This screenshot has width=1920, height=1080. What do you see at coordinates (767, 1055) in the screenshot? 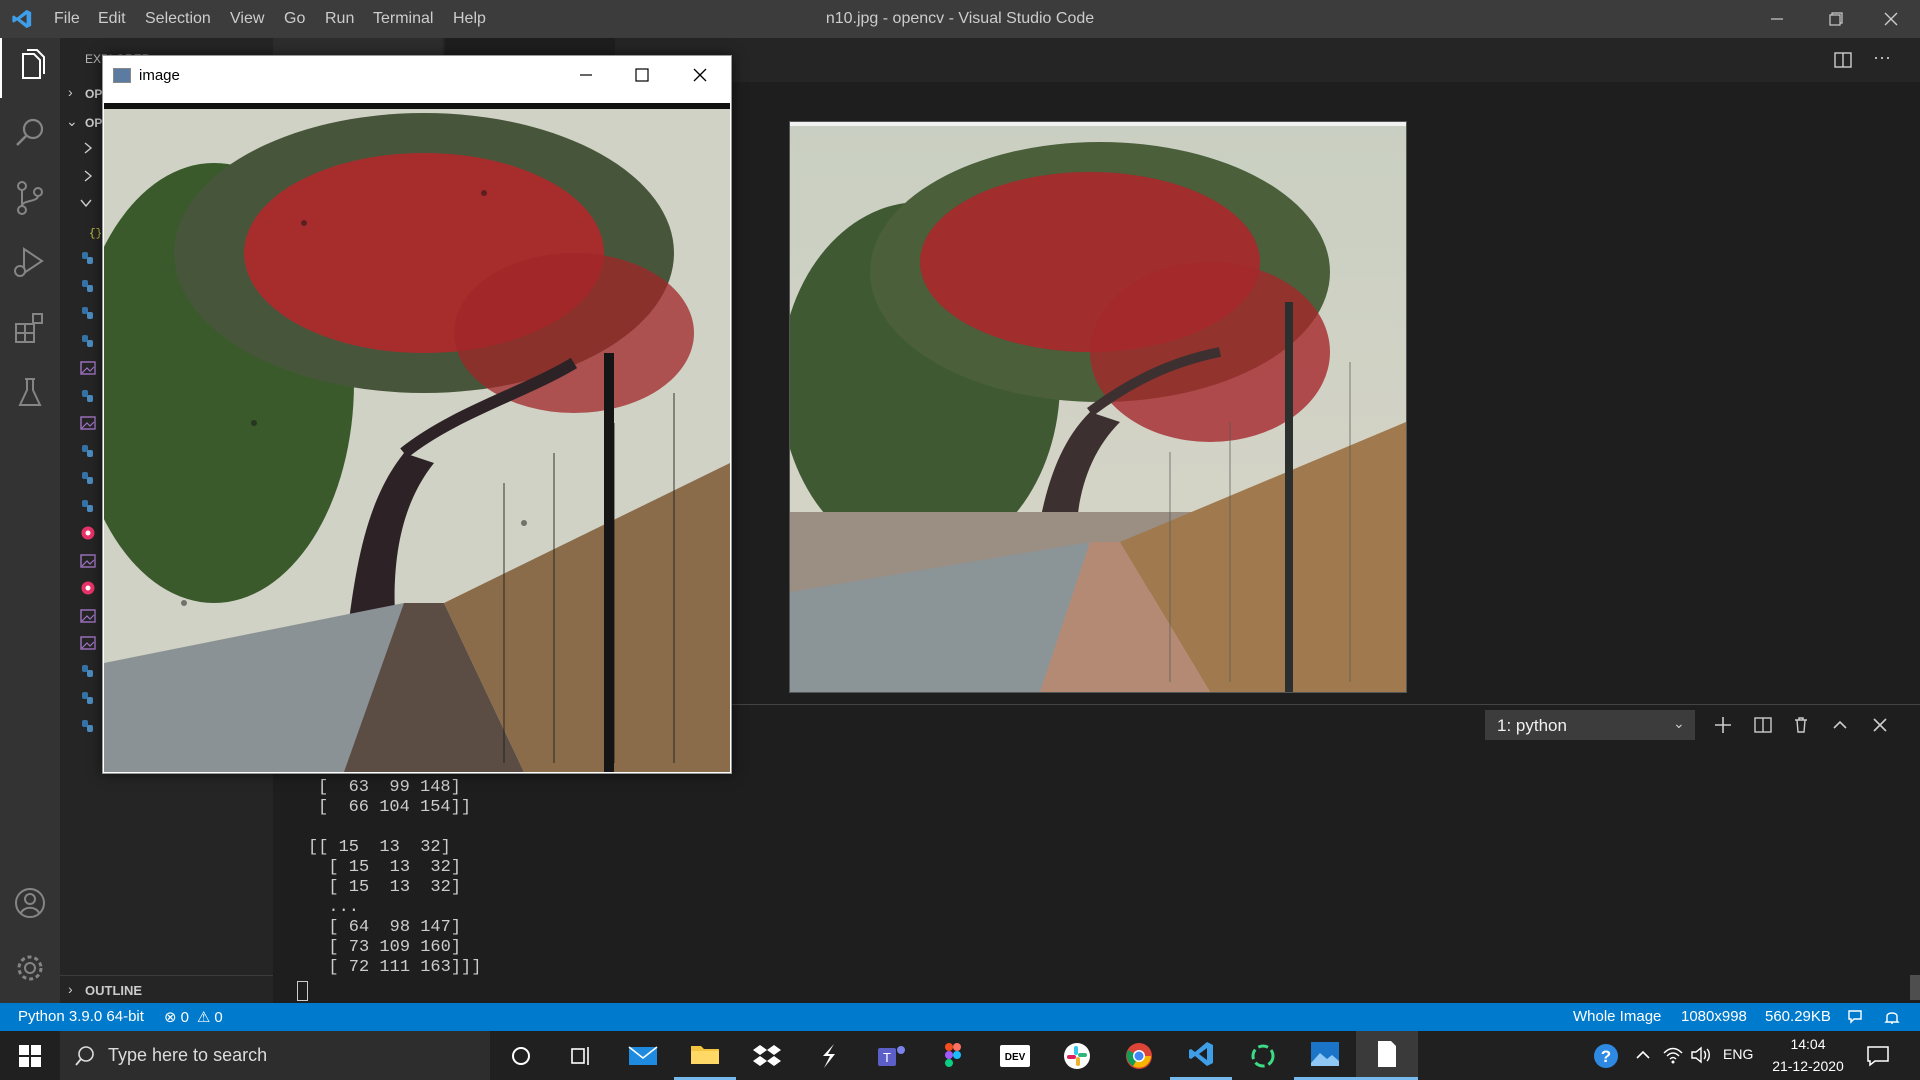
I see `dropbox-icon` at bounding box center [767, 1055].